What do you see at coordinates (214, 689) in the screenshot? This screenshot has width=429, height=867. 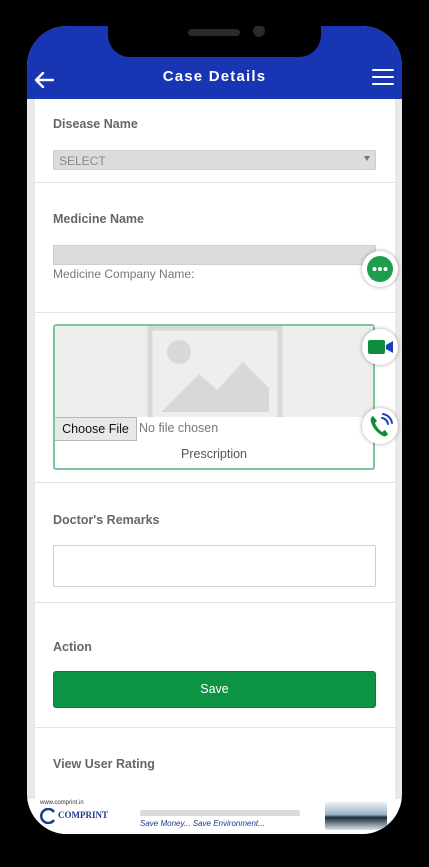 I see `save-button: Save` at bounding box center [214, 689].